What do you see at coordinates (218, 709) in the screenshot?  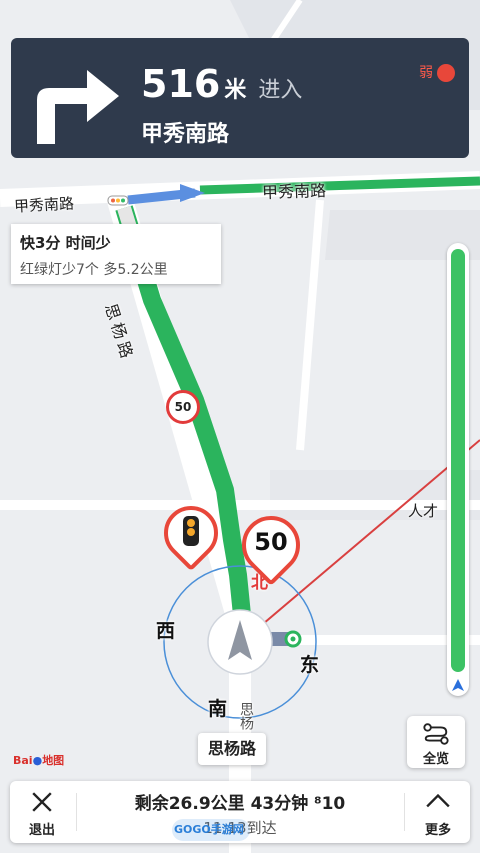 I see `compass-south: 南` at bounding box center [218, 709].